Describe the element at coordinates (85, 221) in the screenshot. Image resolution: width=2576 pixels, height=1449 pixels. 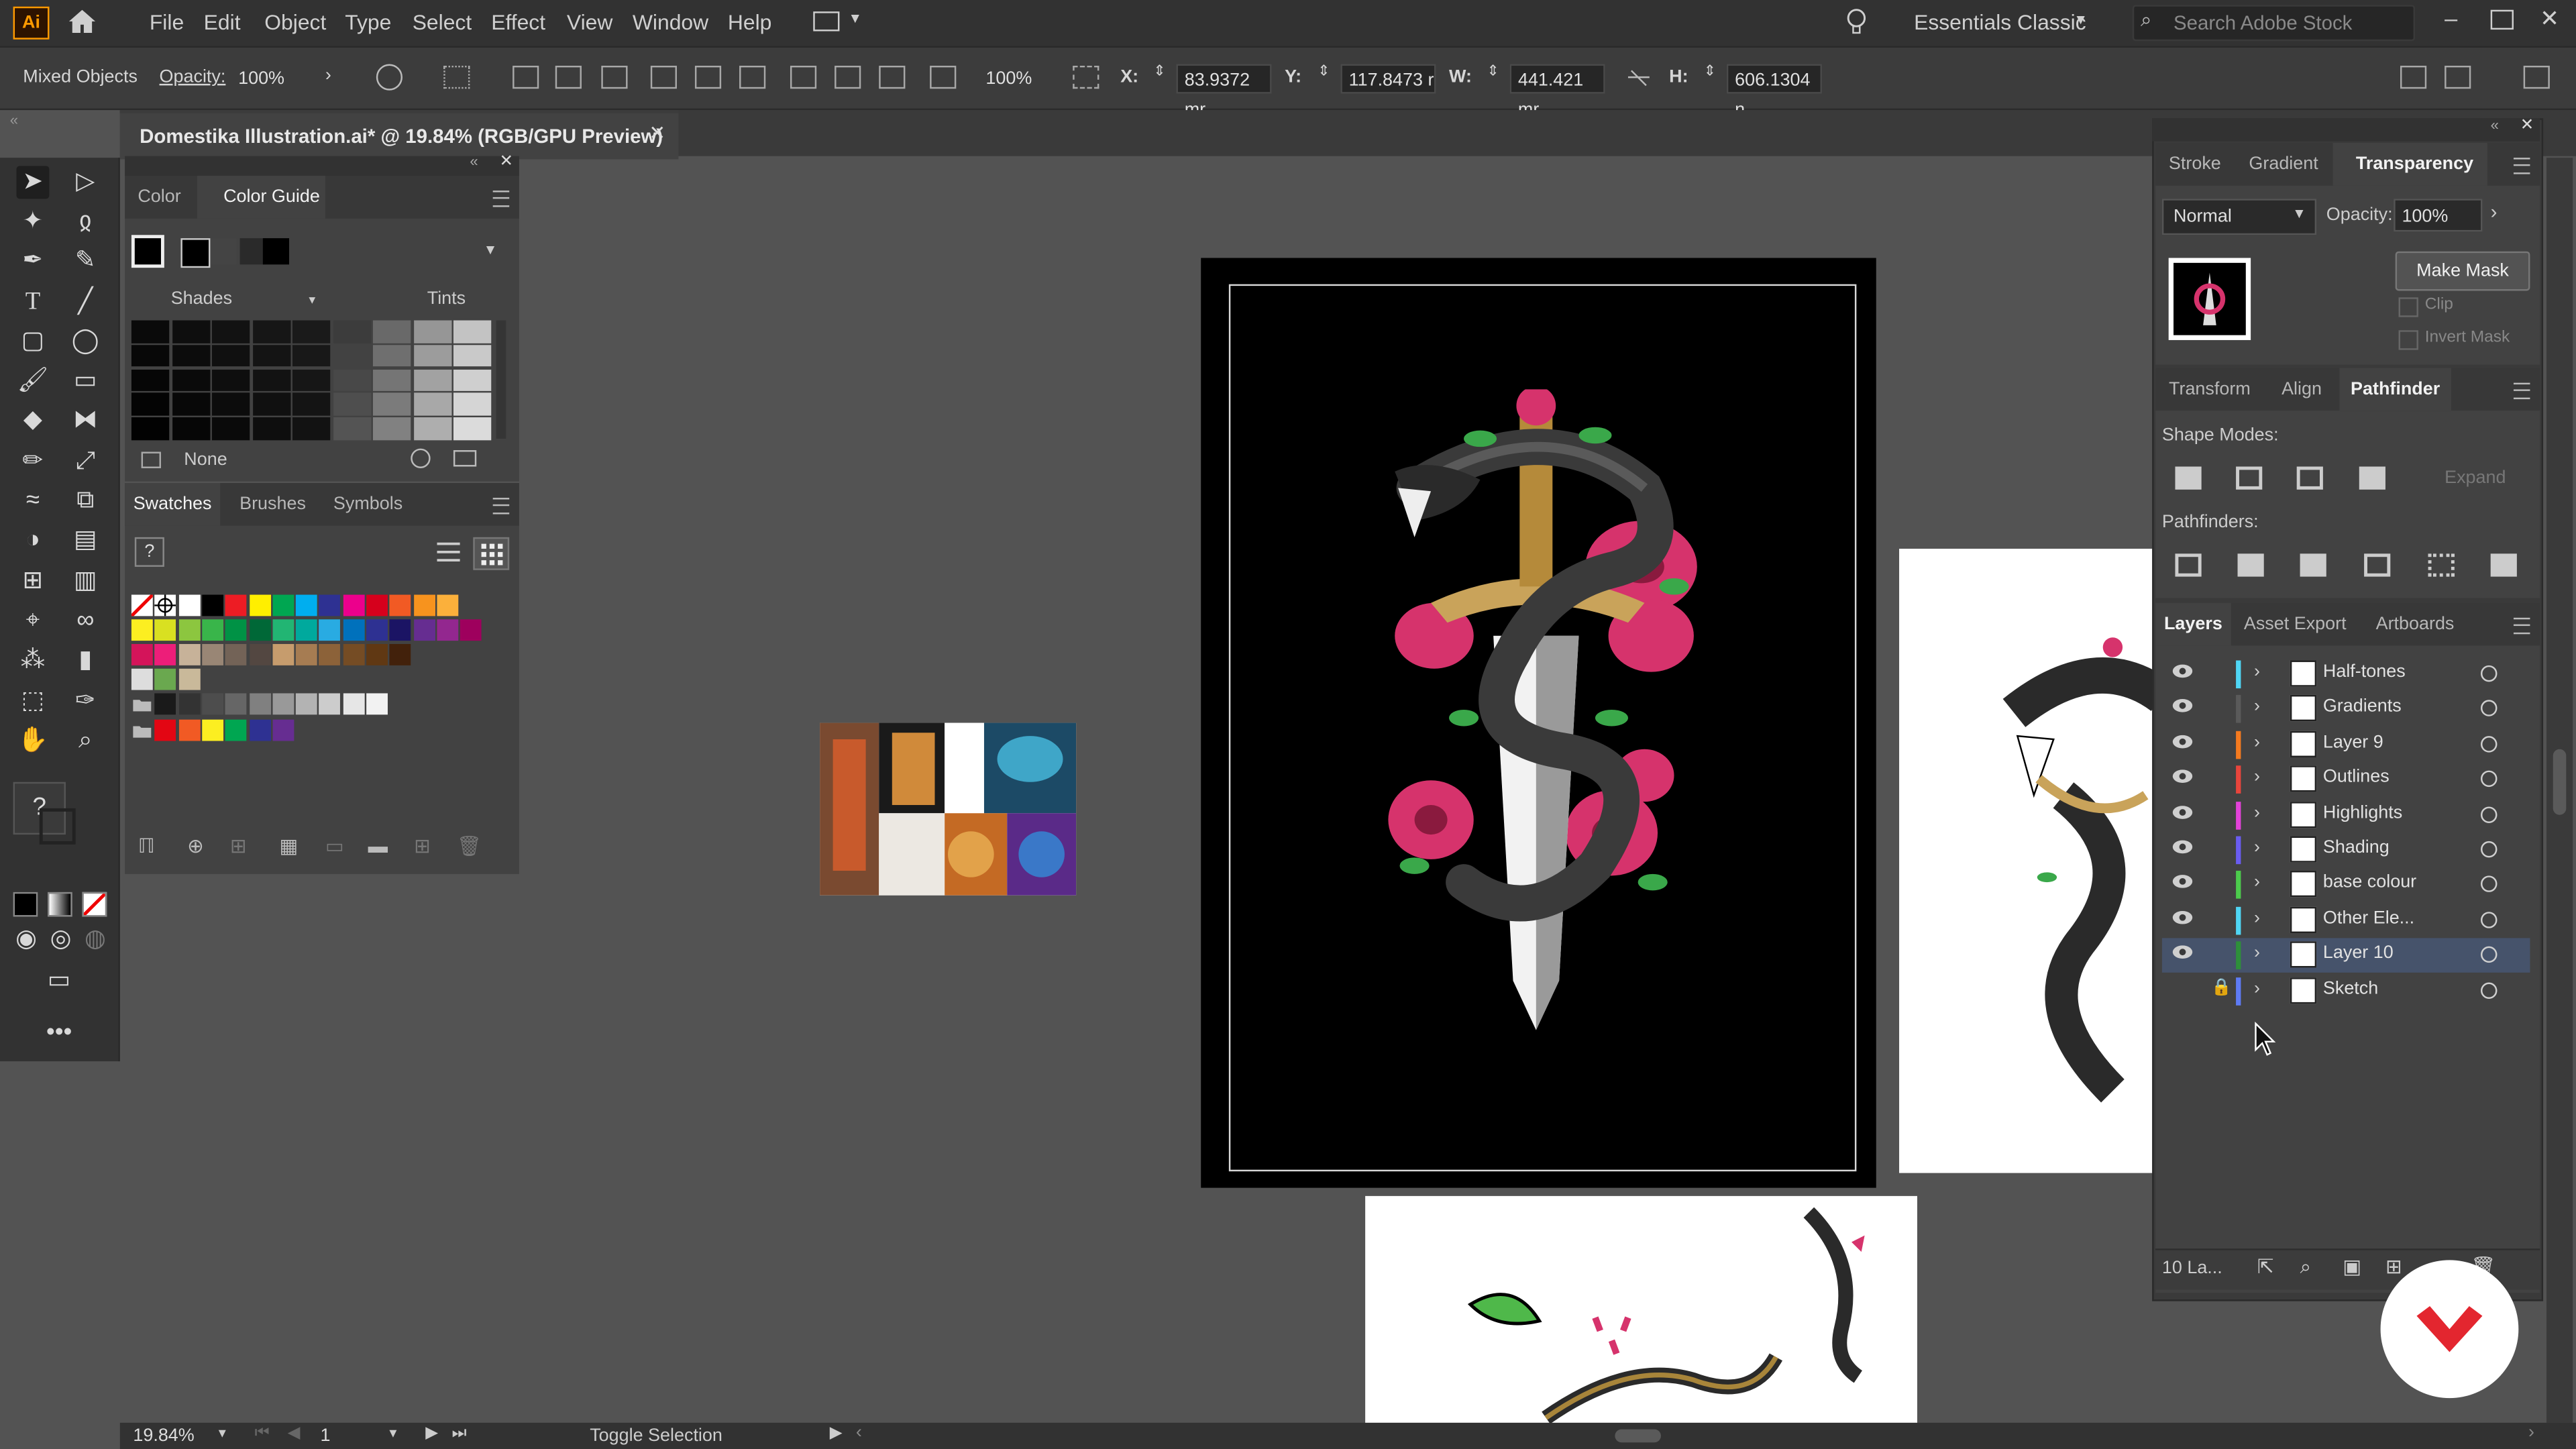
I see `lasso-tool-icon: ჲ` at that location.